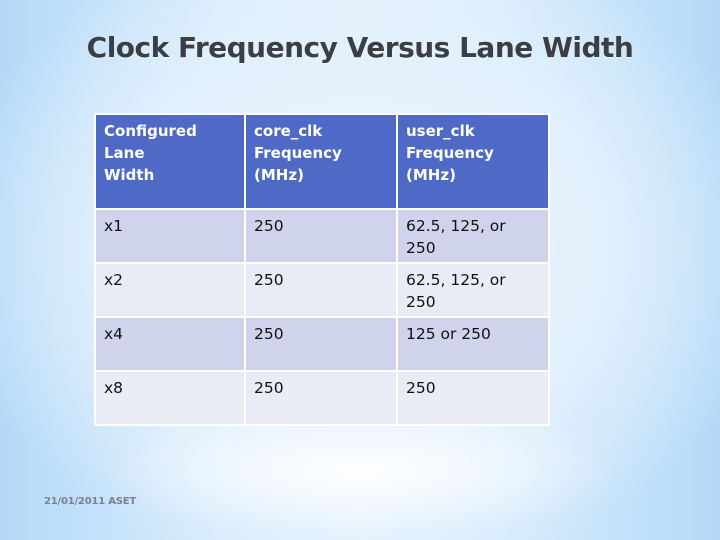 The image size is (720, 540). I want to click on table-row: x2 250 62.5, 125, or 250, so click(322, 290).